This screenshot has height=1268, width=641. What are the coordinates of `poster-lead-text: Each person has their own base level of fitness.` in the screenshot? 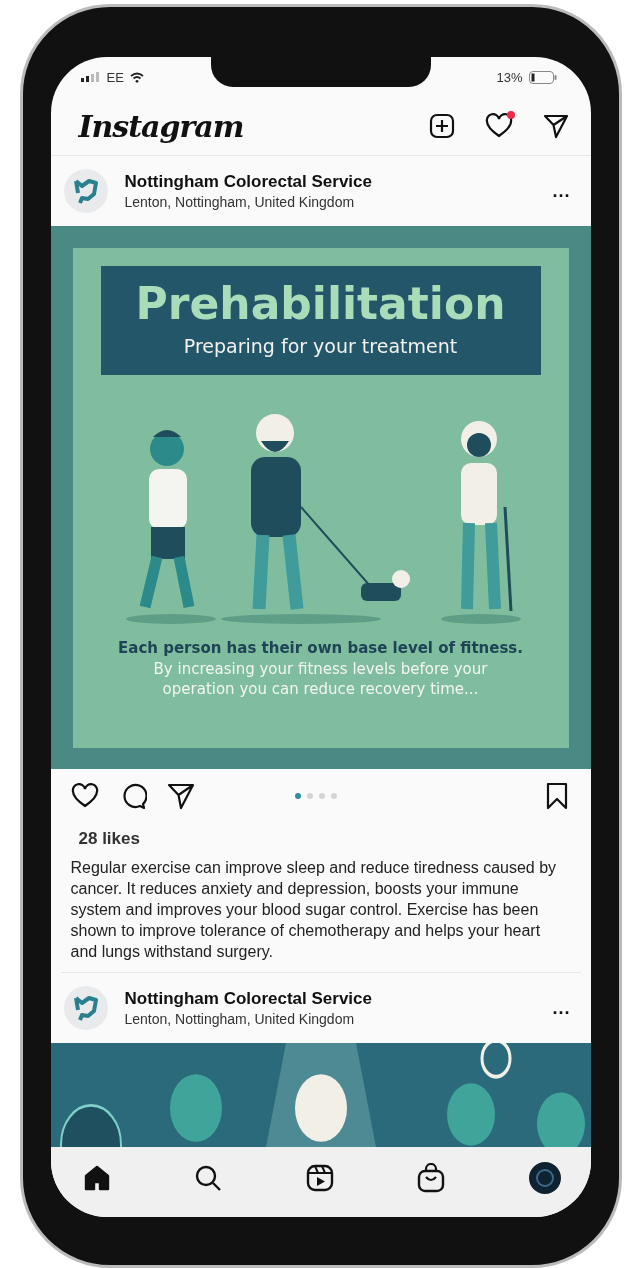 It's located at (320, 647).